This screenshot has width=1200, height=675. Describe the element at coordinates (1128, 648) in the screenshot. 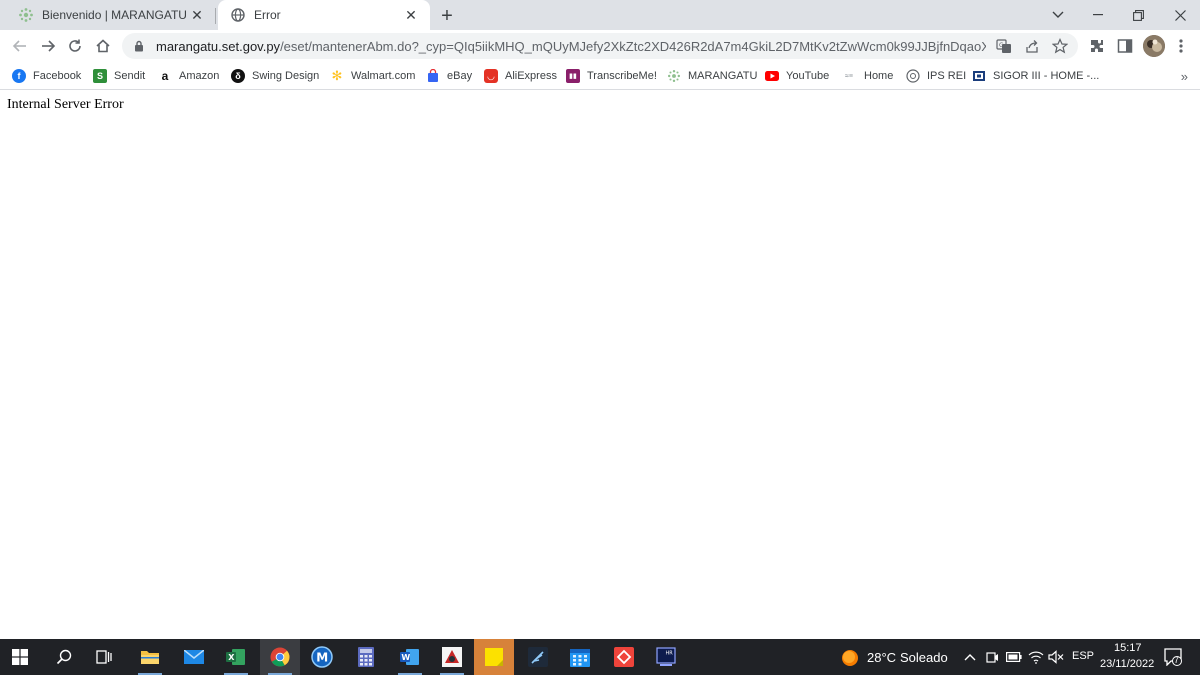

I see `clock-time: 15:17` at that location.